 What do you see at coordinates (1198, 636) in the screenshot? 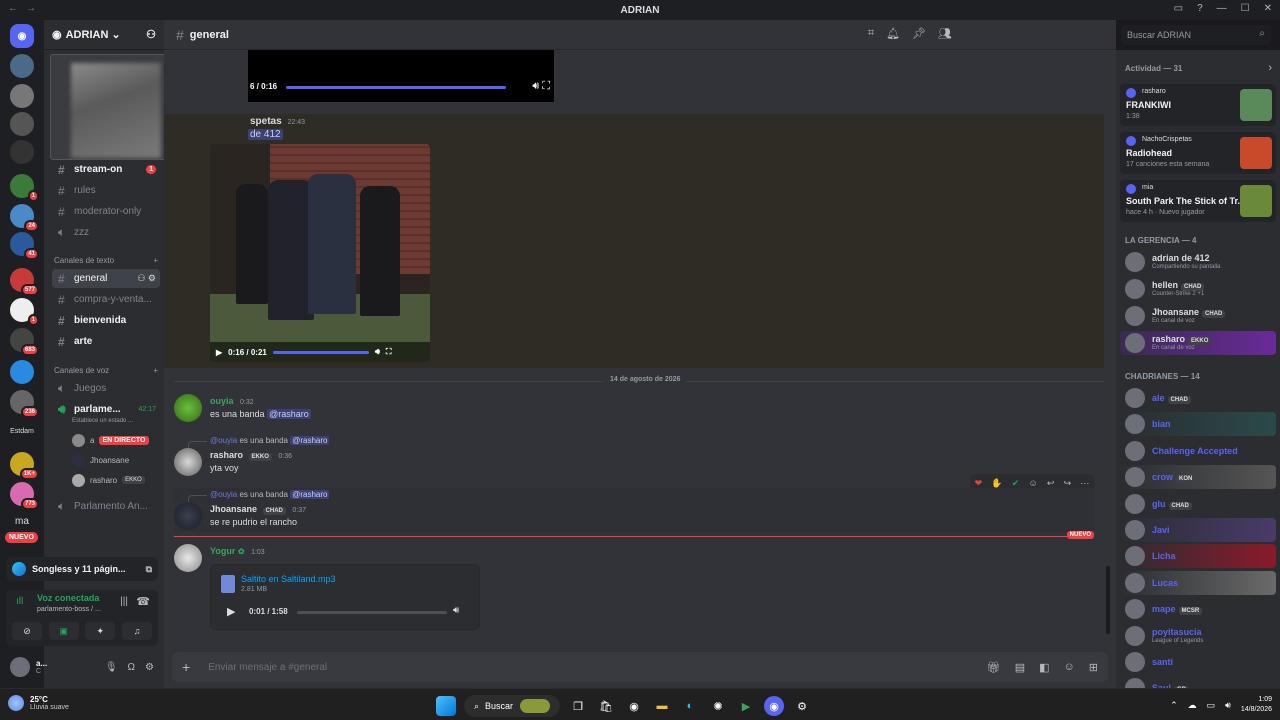
I see `member-item: poyitasucia League of Legends` at bounding box center [1198, 636].